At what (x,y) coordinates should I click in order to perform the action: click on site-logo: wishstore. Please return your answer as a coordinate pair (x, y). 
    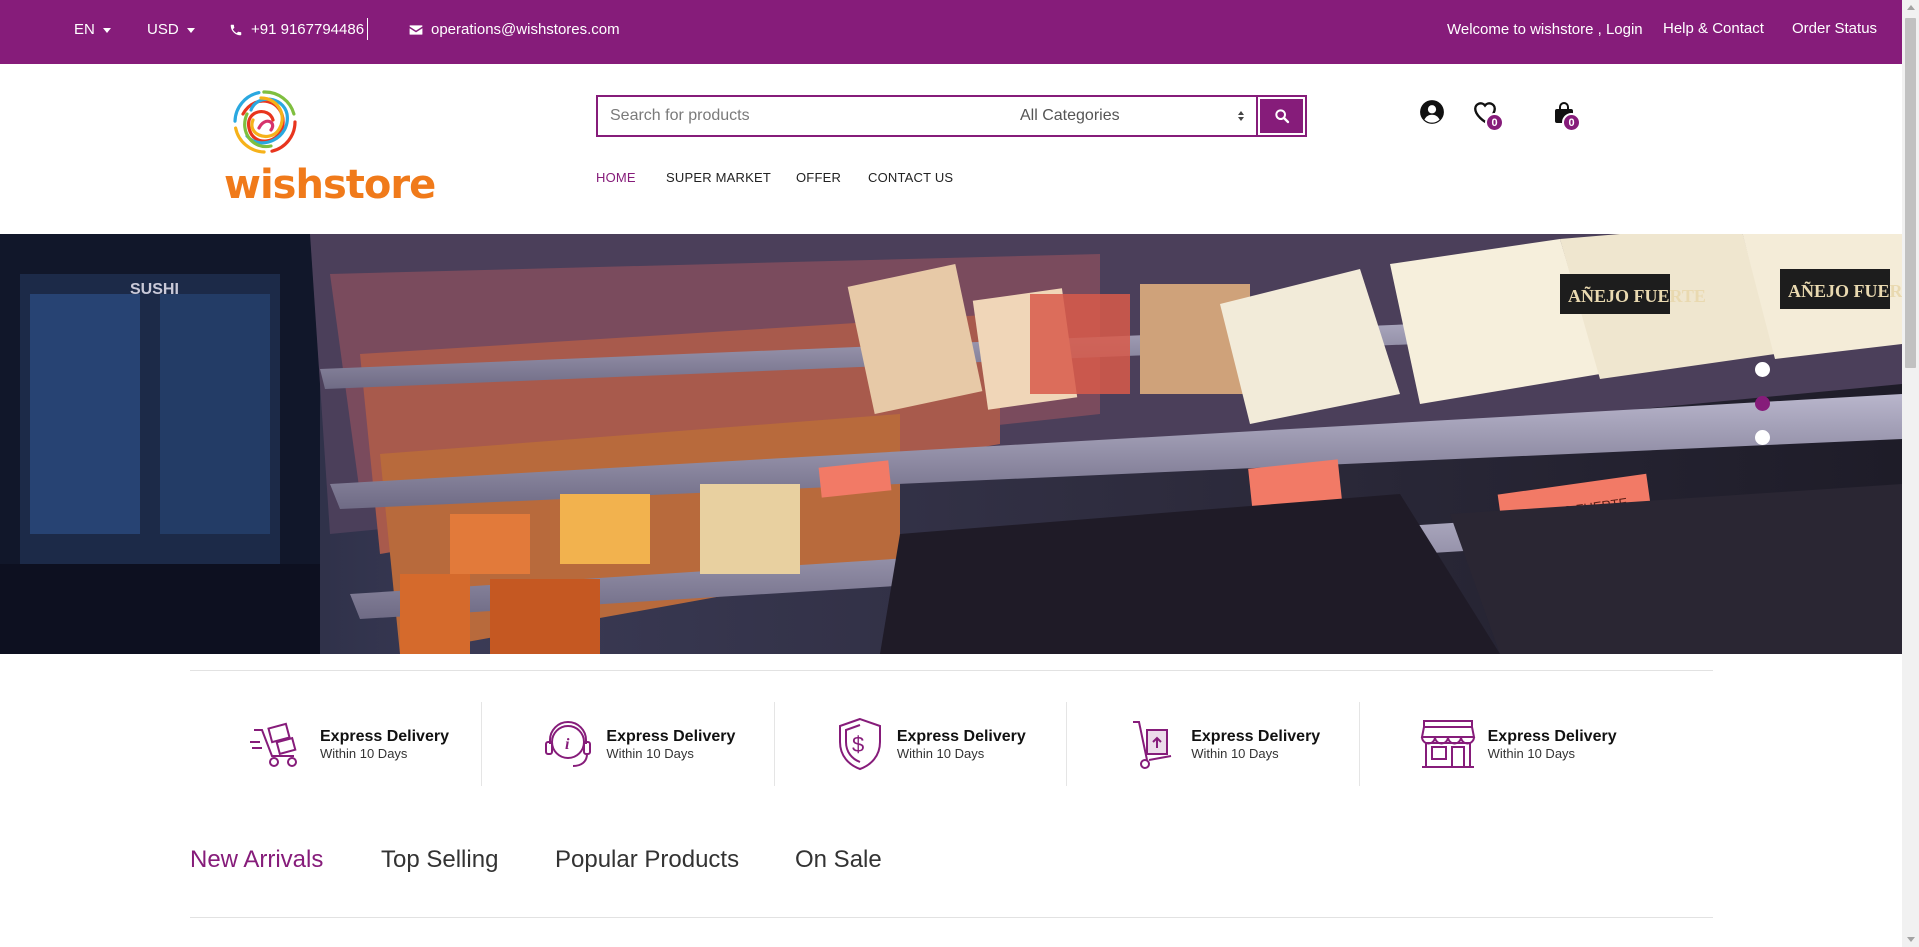
    Looking at the image, I should click on (333, 146).